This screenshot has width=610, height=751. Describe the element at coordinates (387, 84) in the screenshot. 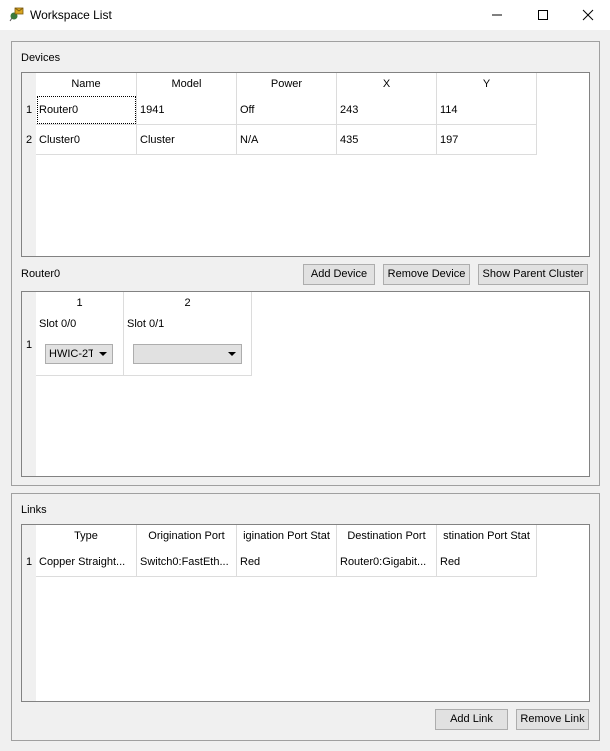

I see `column-header-x: X` at that location.